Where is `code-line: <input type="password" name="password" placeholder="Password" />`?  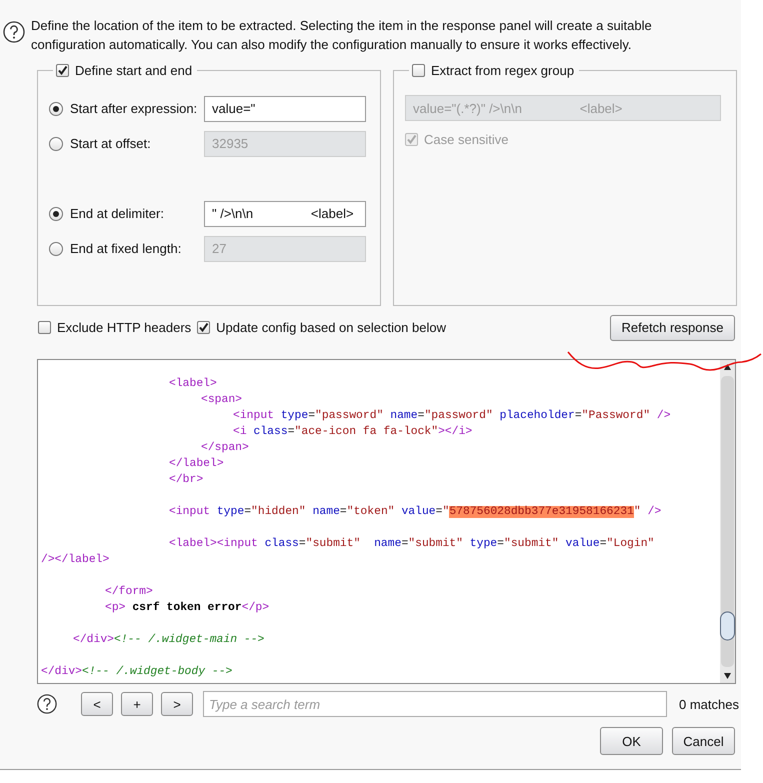
code-line: <input type="password" name="password" placeholder="Password" /> is located at coordinates (451, 416).